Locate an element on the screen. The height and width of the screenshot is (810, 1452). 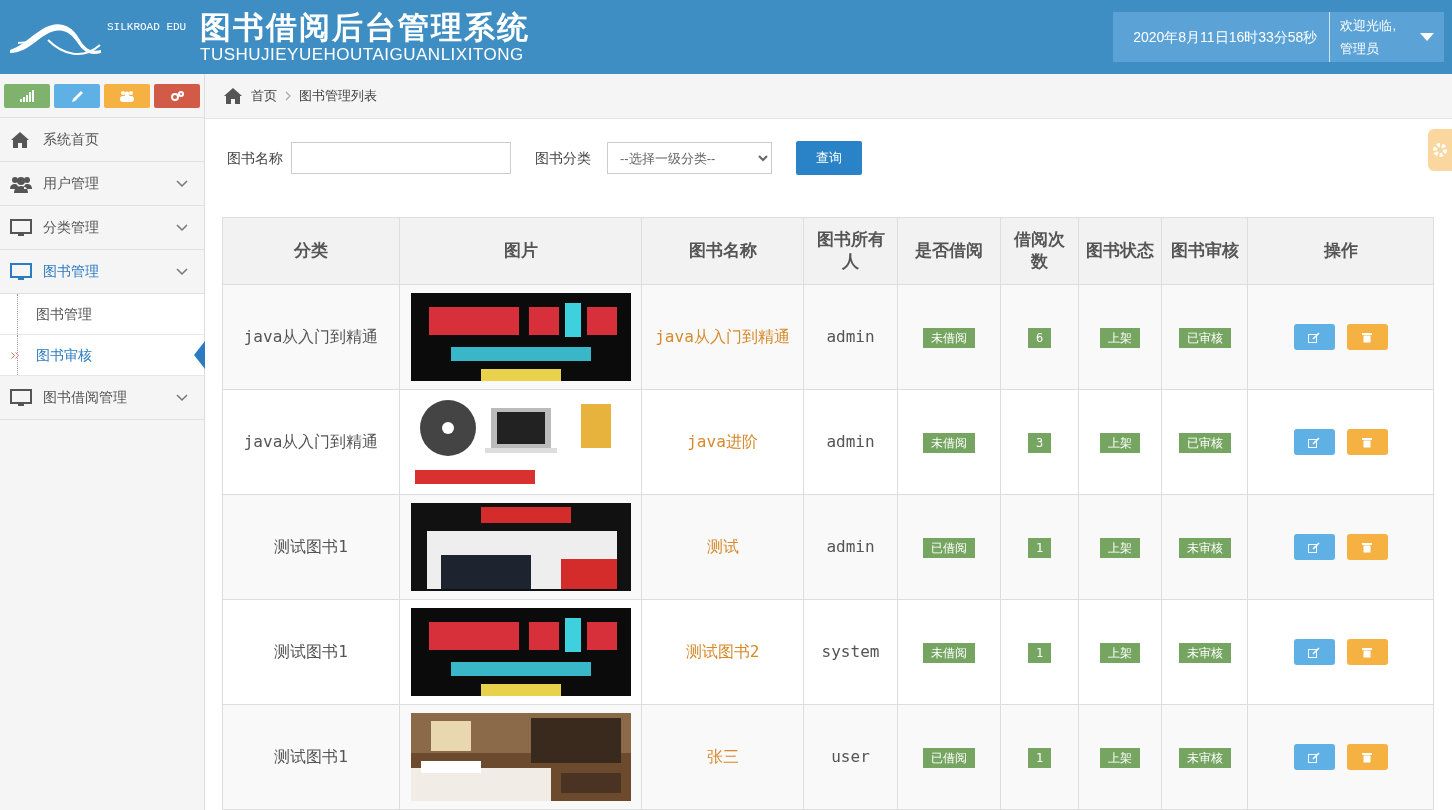
column-header: 图书名称 is located at coordinates (722, 251).